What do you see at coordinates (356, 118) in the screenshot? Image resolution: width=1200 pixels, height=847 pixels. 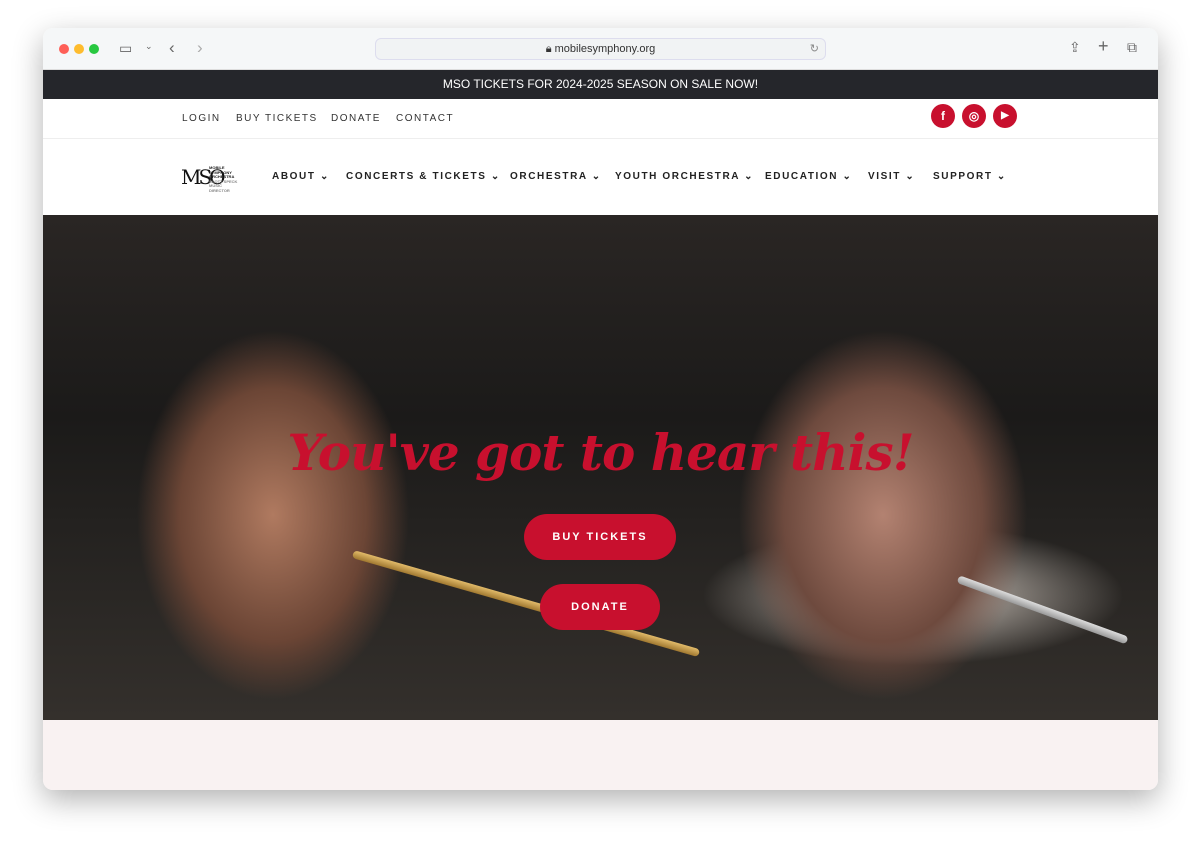 I see `donate-link: DONATE` at bounding box center [356, 118].